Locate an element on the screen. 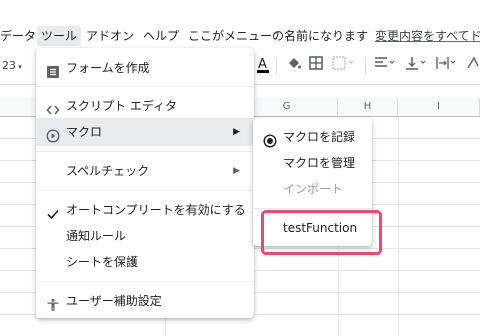 The width and height of the screenshot is (480, 336). align-left-icon is located at coordinates (385, 62).